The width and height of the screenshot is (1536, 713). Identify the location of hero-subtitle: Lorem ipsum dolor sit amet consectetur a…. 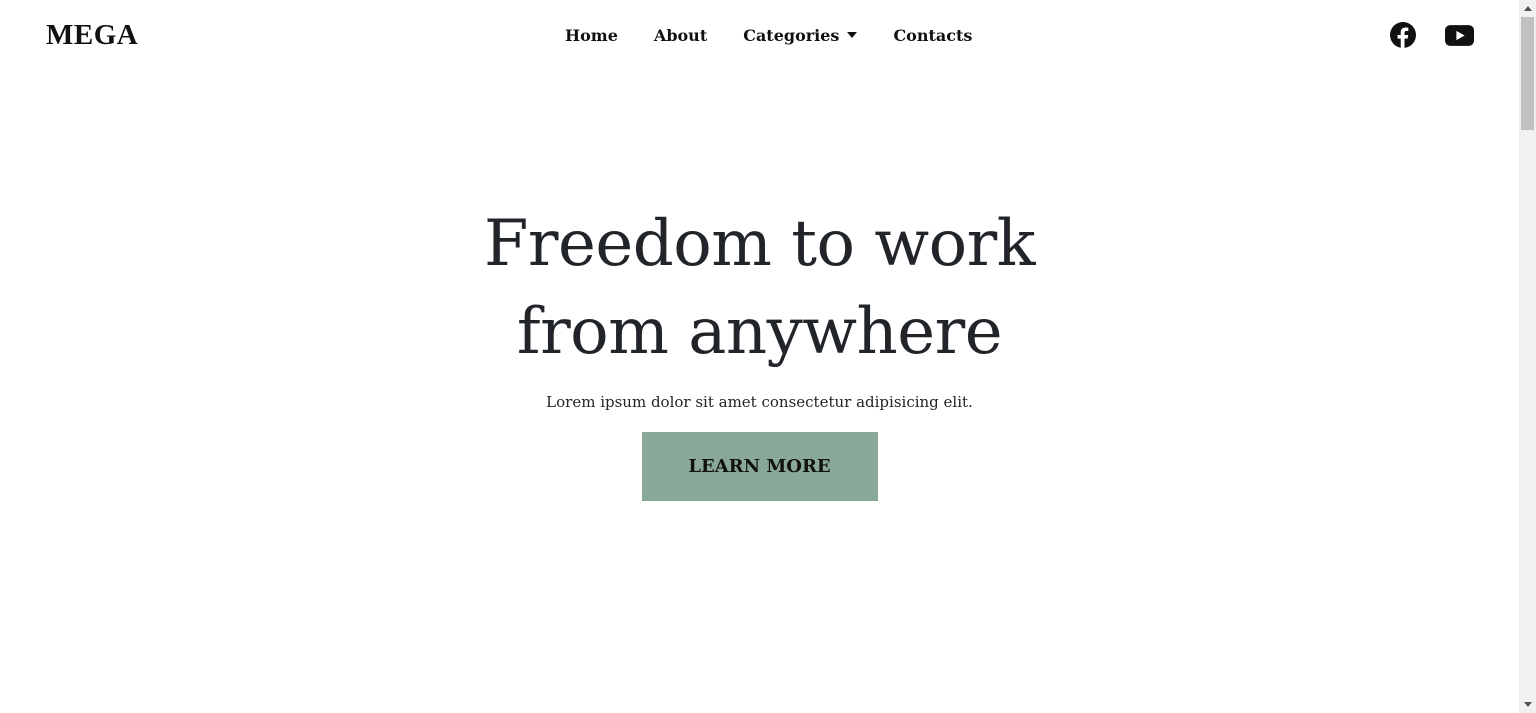
(759, 402).